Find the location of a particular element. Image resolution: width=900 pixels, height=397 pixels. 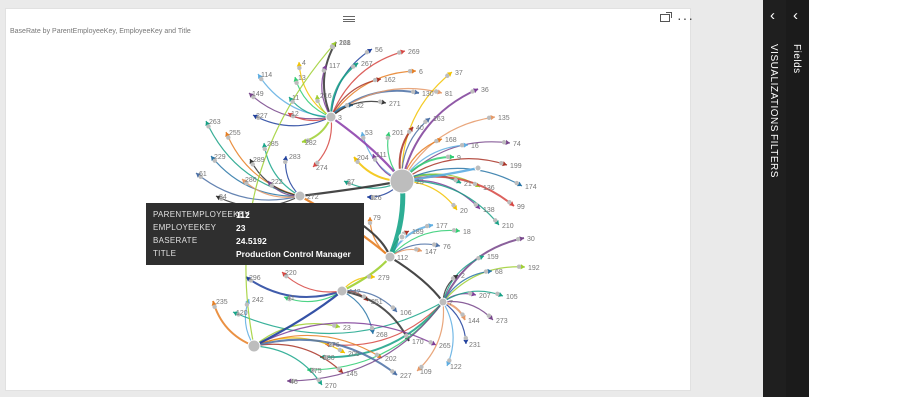

leaf-node-label: 231 is located at coordinates (475, 345).